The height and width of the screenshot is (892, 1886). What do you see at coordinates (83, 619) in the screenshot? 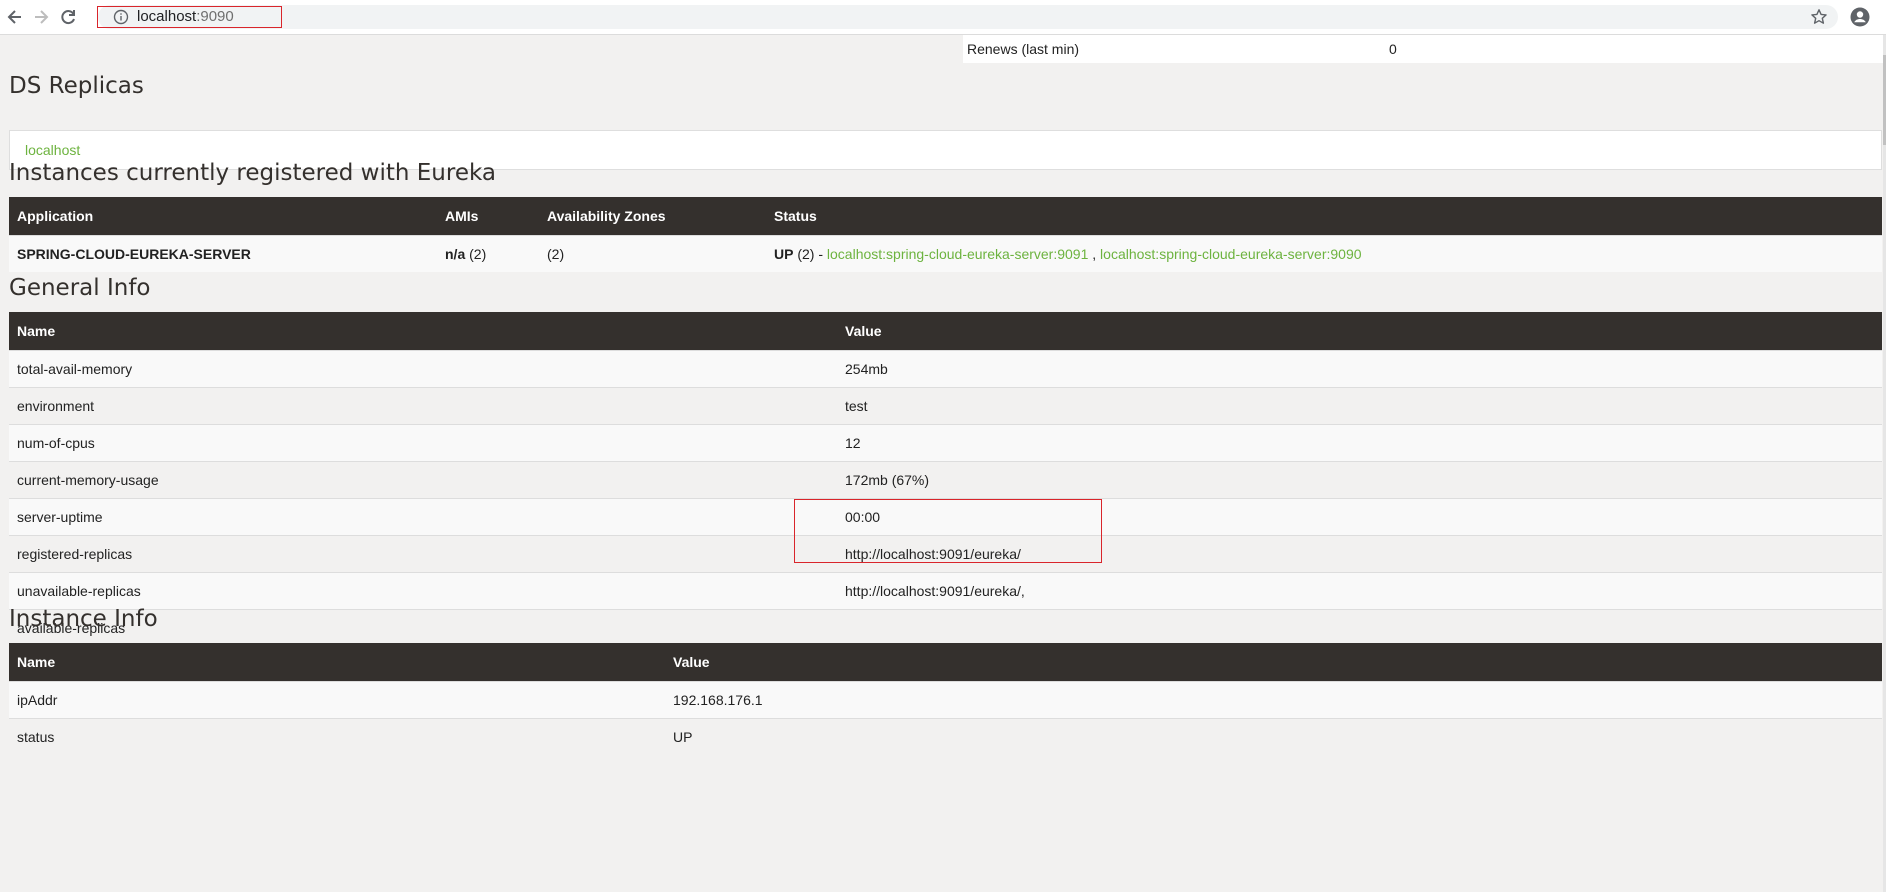
I see `instance-info-title: Instance Info` at bounding box center [83, 619].